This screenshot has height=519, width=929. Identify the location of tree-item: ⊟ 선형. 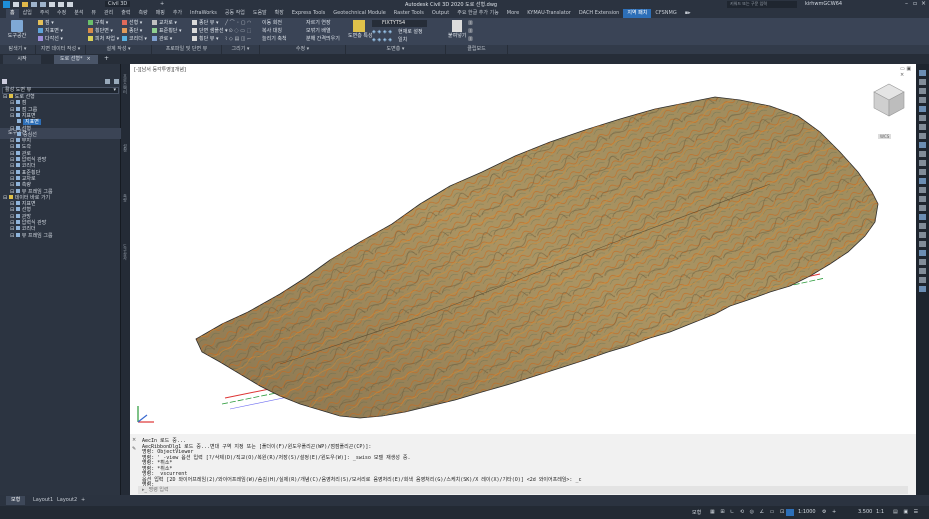
(60, 128).